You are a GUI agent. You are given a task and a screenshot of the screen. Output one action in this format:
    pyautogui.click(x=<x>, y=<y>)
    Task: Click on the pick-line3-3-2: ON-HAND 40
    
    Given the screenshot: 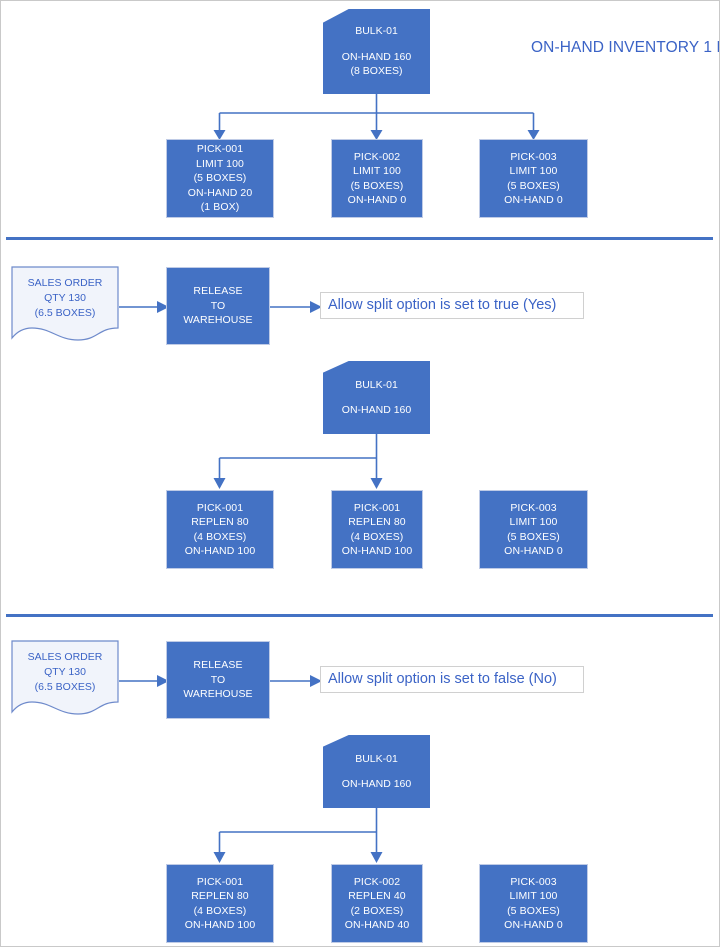 What is the action you would take?
    pyautogui.click(x=377, y=925)
    